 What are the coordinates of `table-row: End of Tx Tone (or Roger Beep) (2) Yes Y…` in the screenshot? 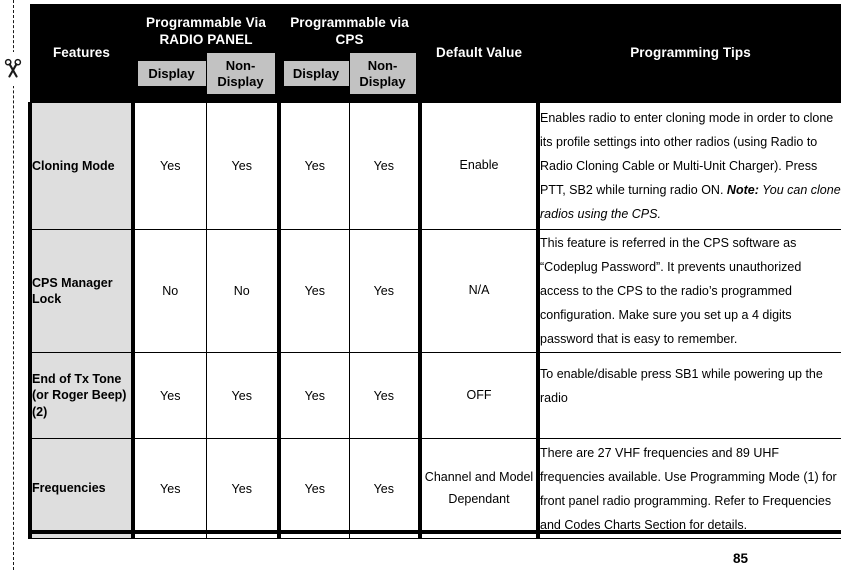 It's located at (434, 396).